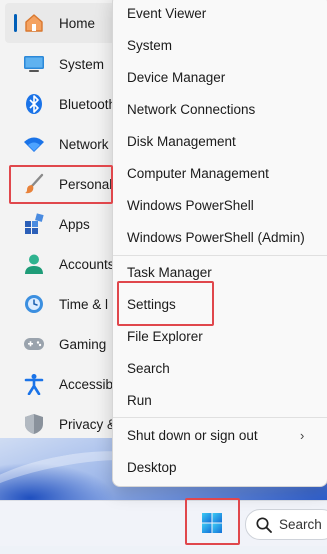  Describe the element at coordinates (302, 435) in the screenshot. I see `chevron-right-icon: ›` at that location.